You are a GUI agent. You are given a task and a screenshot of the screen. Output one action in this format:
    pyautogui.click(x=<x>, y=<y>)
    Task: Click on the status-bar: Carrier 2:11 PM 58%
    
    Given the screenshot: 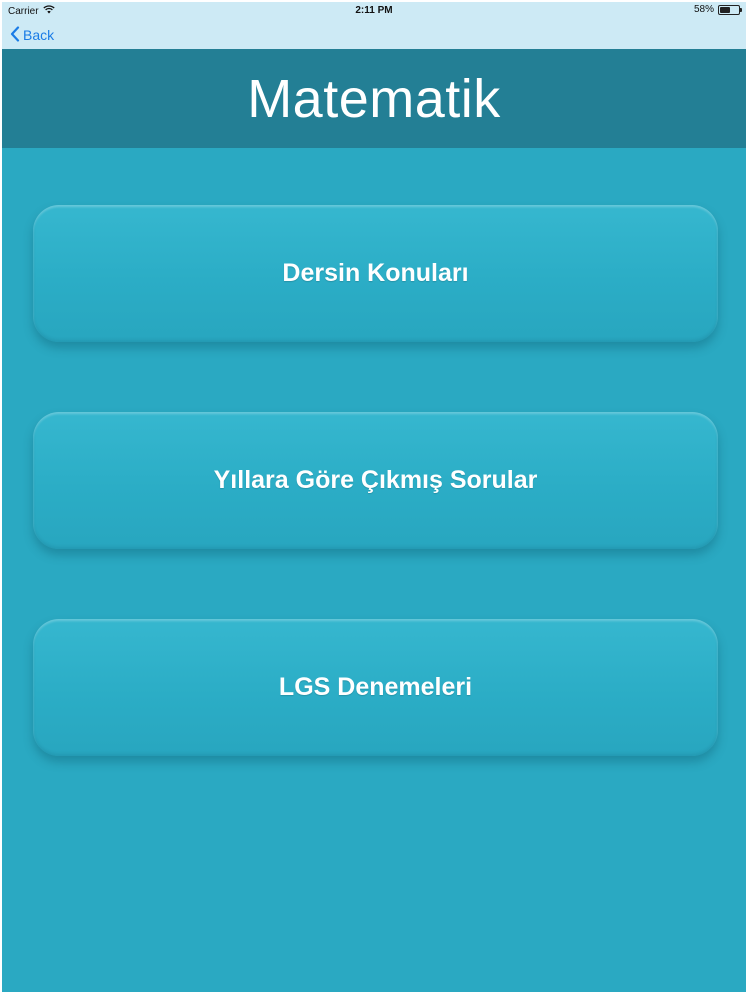 What is the action you would take?
    pyautogui.click(x=374, y=12)
    